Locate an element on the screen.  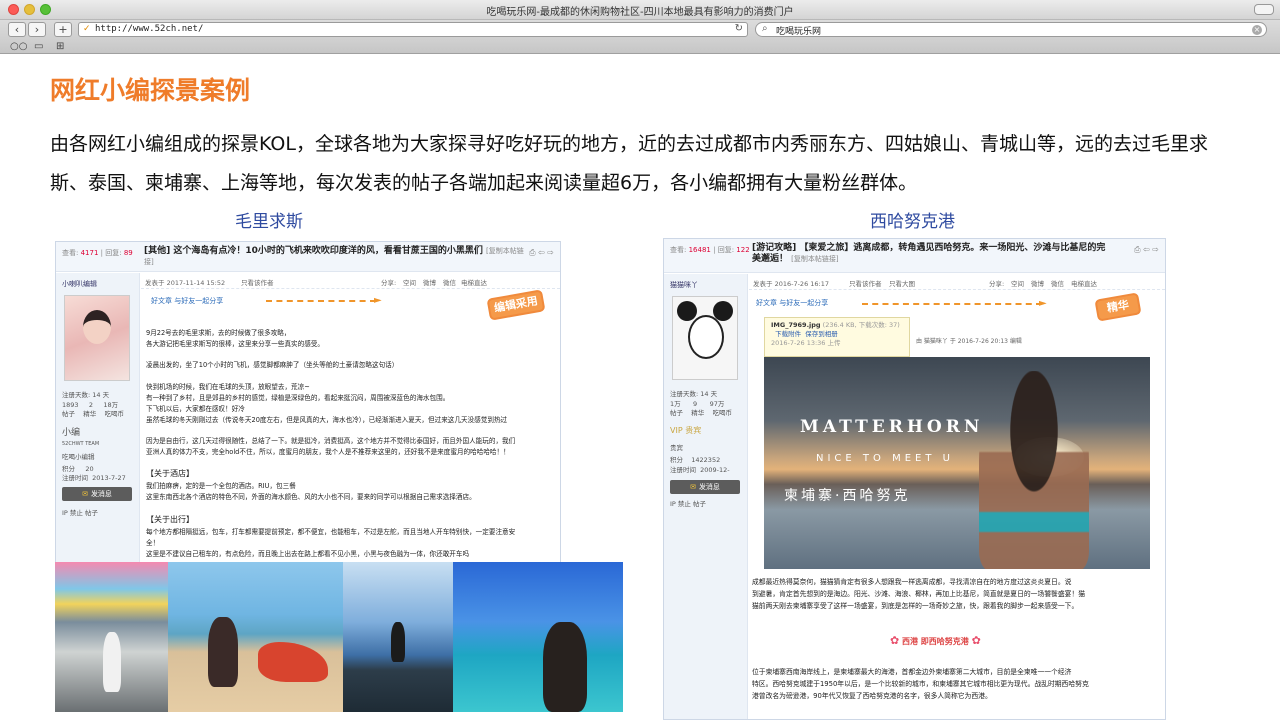
left-caption: 毛里求斯 is located at coordinates (269, 222).